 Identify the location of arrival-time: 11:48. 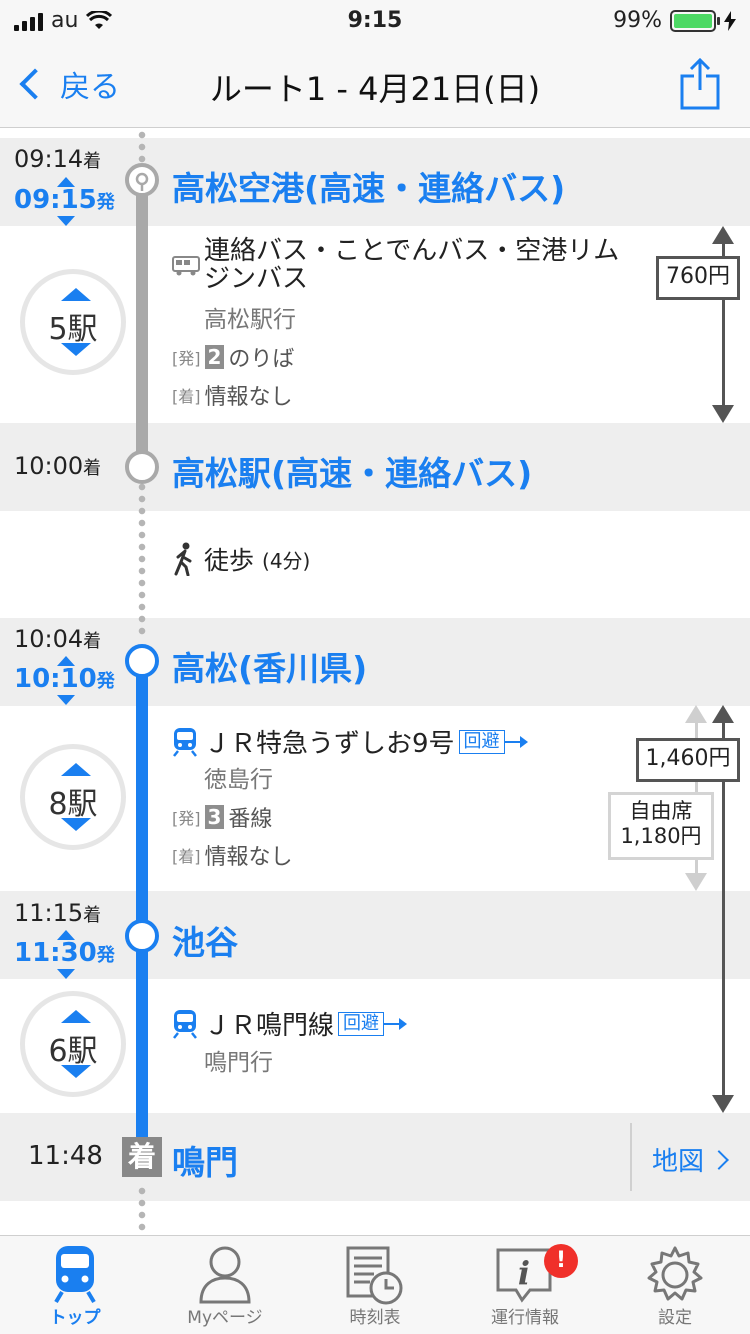
(65, 1156).